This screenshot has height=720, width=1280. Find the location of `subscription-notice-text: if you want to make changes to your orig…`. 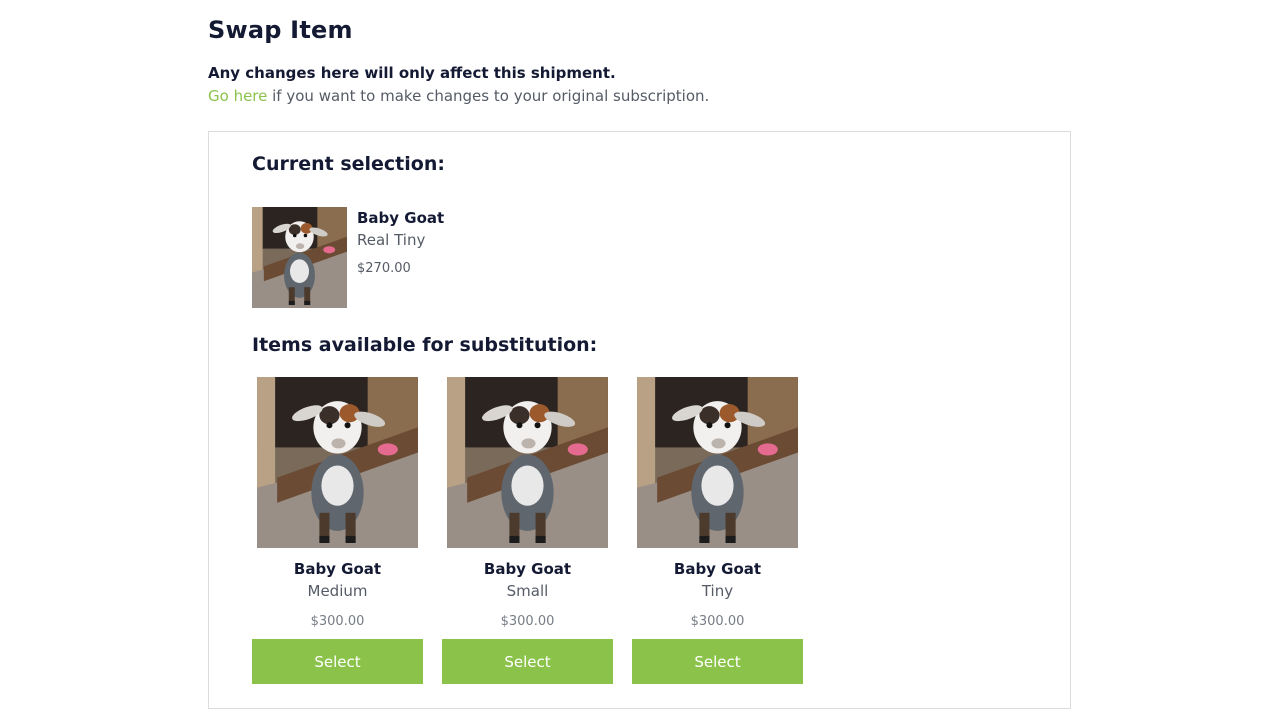

subscription-notice-text: if you want to make changes to your orig… is located at coordinates (488, 96).